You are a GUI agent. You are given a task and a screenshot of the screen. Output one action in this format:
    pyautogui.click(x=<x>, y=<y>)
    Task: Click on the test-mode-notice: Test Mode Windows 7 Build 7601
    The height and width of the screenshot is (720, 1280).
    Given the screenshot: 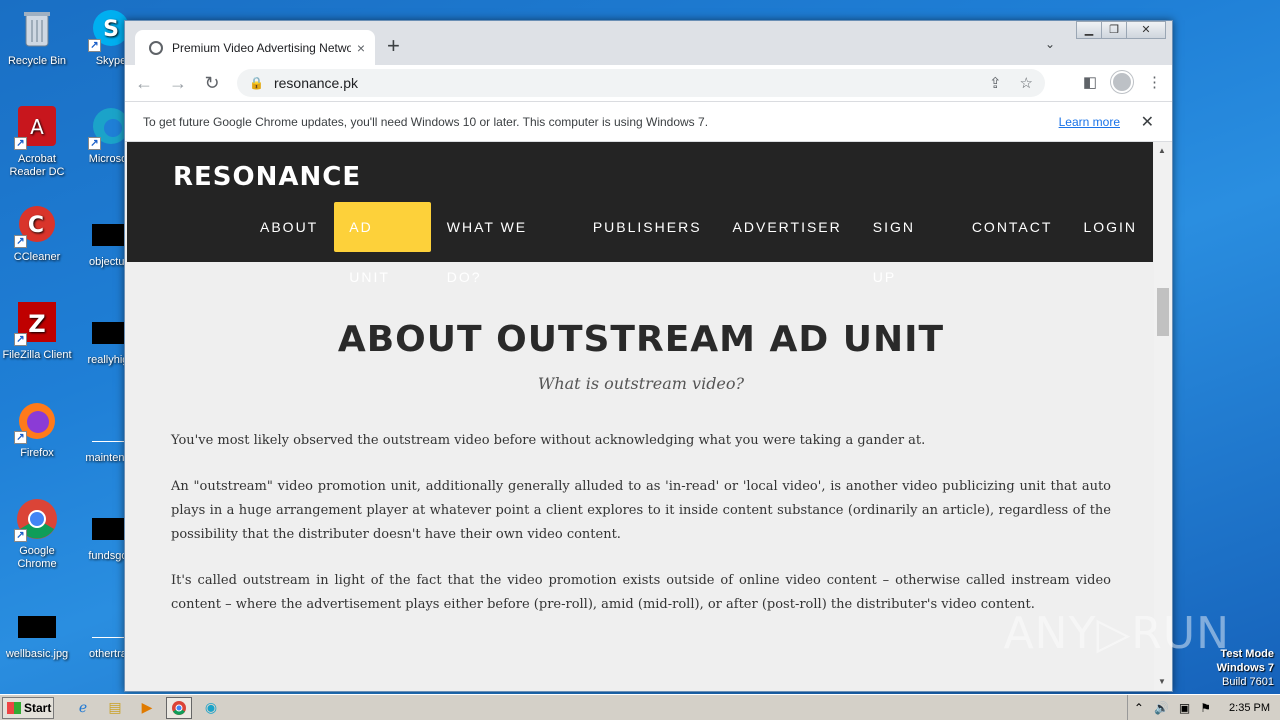 What is the action you would take?
    pyautogui.click(x=1245, y=668)
    